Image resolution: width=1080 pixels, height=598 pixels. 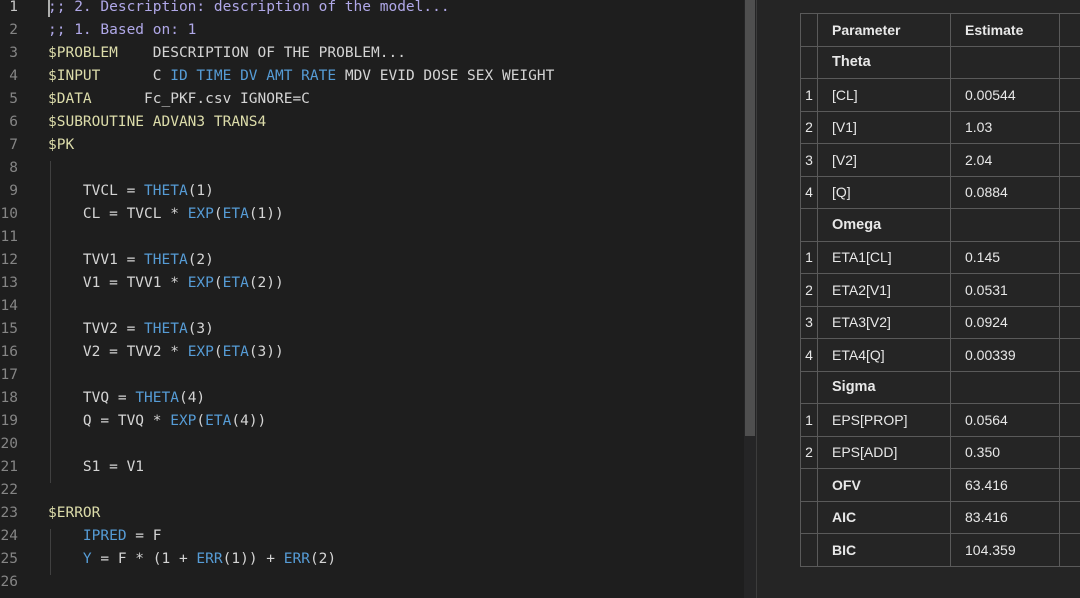 What do you see at coordinates (166, 283) in the screenshot?
I see `code-text: V1 = TVV1 * EXP(ETA(2))` at bounding box center [166, 283].